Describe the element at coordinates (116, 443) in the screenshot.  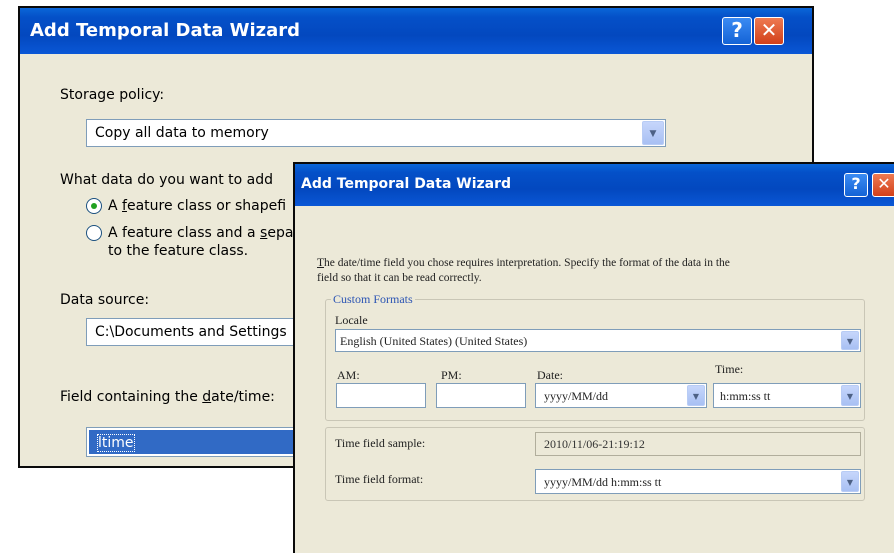
I see `date-field-value: ltime` at that location.